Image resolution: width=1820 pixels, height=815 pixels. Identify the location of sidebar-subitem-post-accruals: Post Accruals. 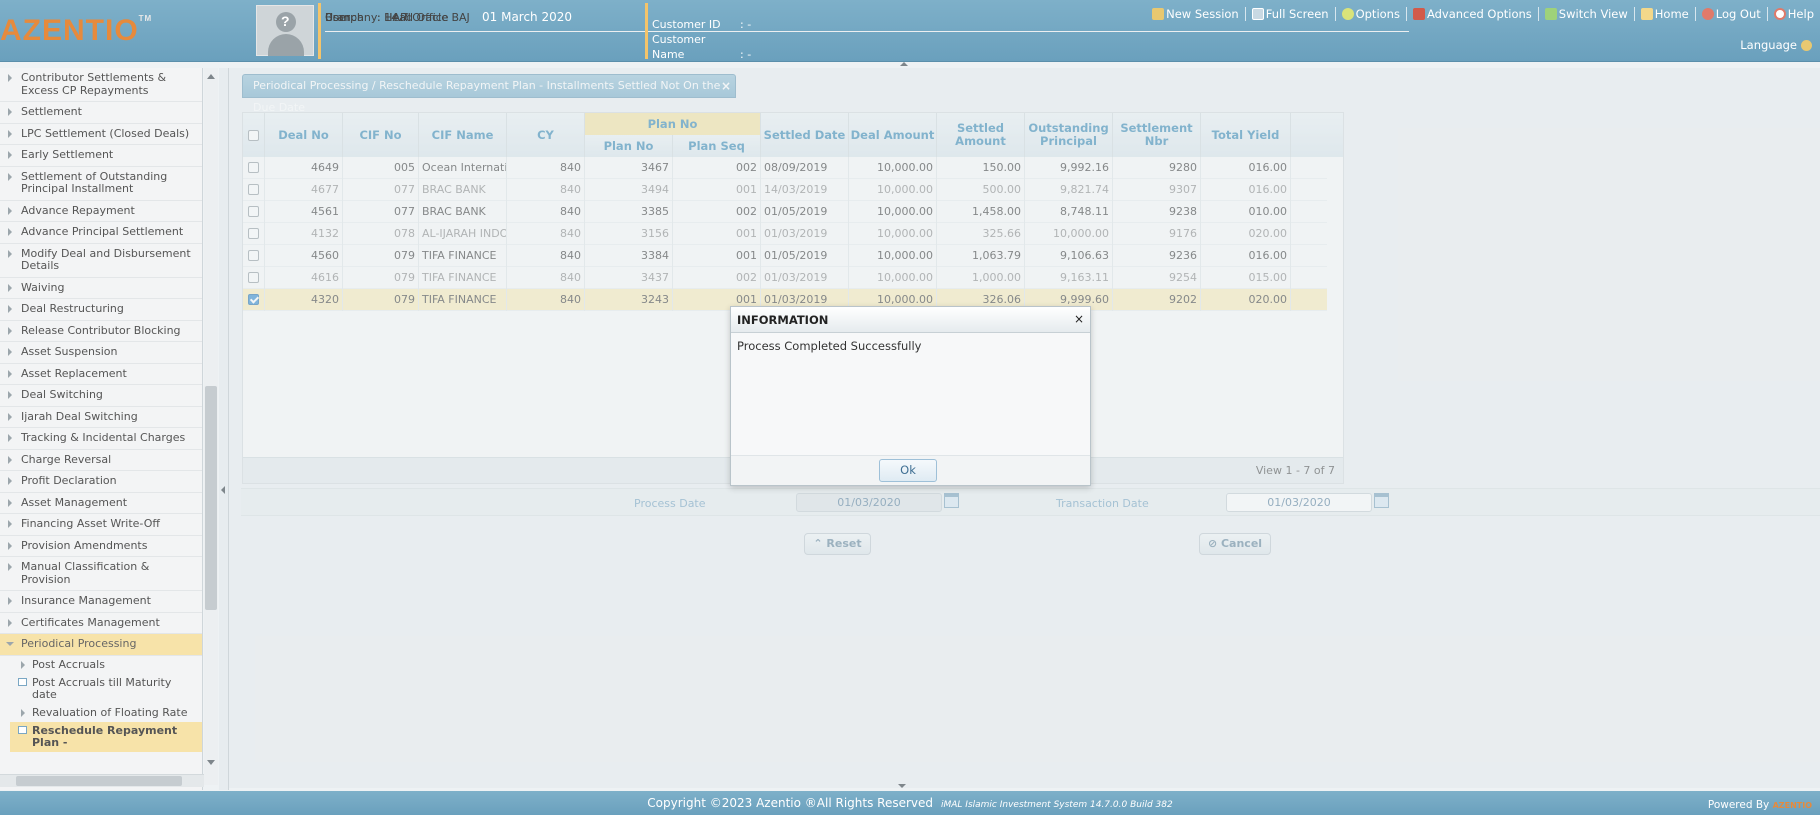
(101, 665).